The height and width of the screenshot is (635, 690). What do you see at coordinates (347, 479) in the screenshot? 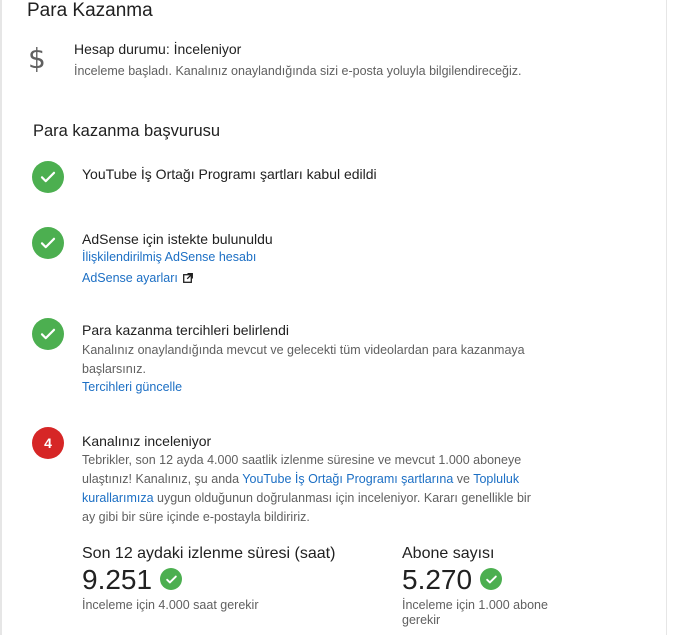
I see `ypp-terms-link: YouTube İş Ortağı Programı şartlarına` at bounding box center [347, 479].